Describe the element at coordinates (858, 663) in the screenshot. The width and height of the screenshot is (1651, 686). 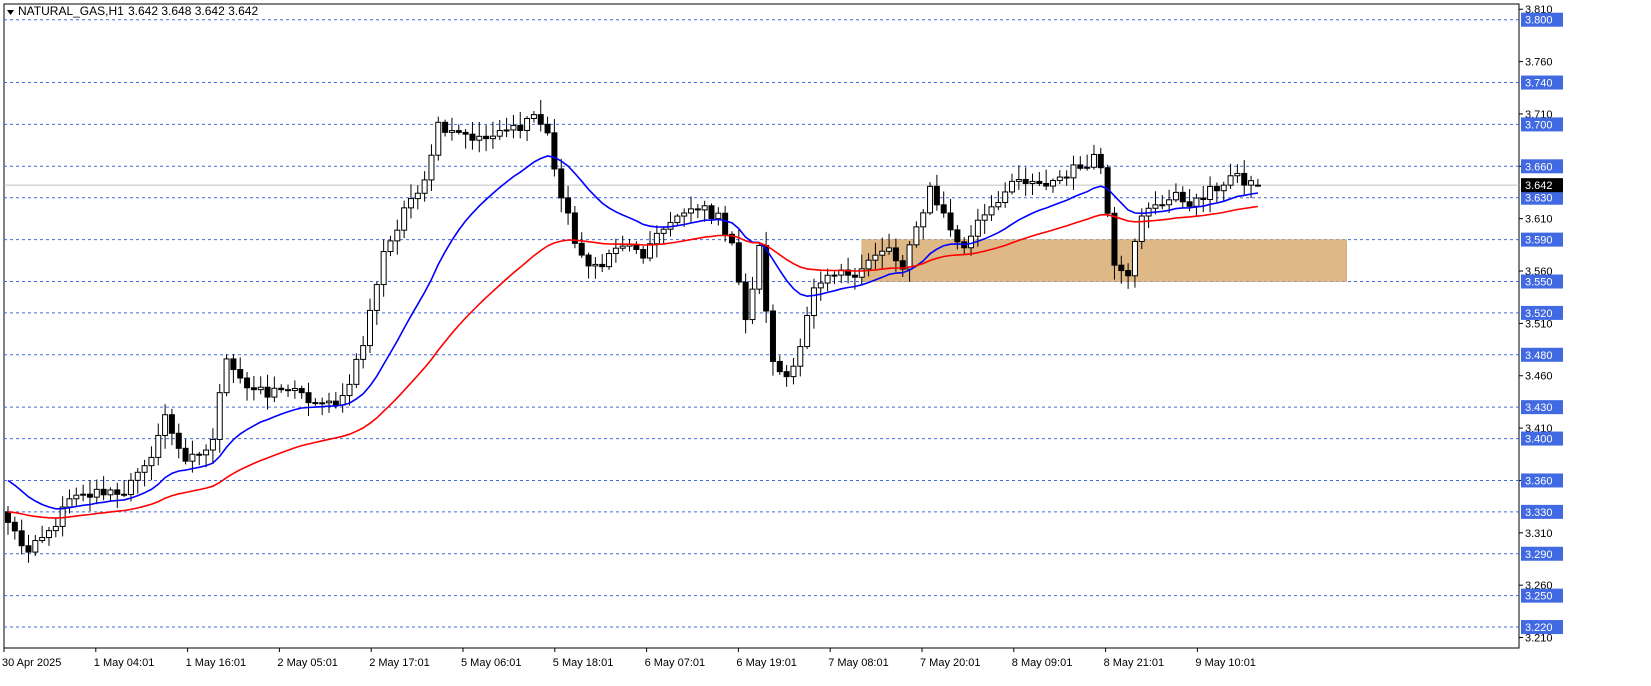
I see `x-tick-label: 7 May 08:01` at that location.